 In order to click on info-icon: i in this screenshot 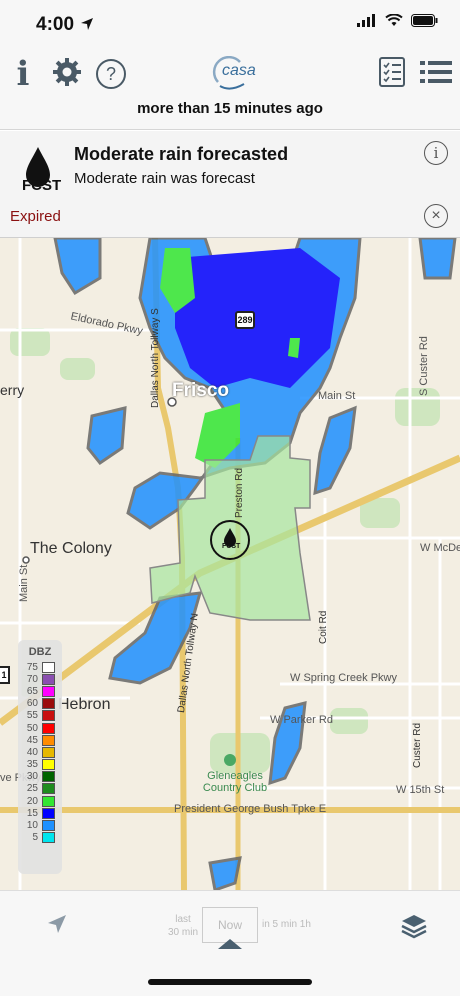, I will do `click(23, 74)`.